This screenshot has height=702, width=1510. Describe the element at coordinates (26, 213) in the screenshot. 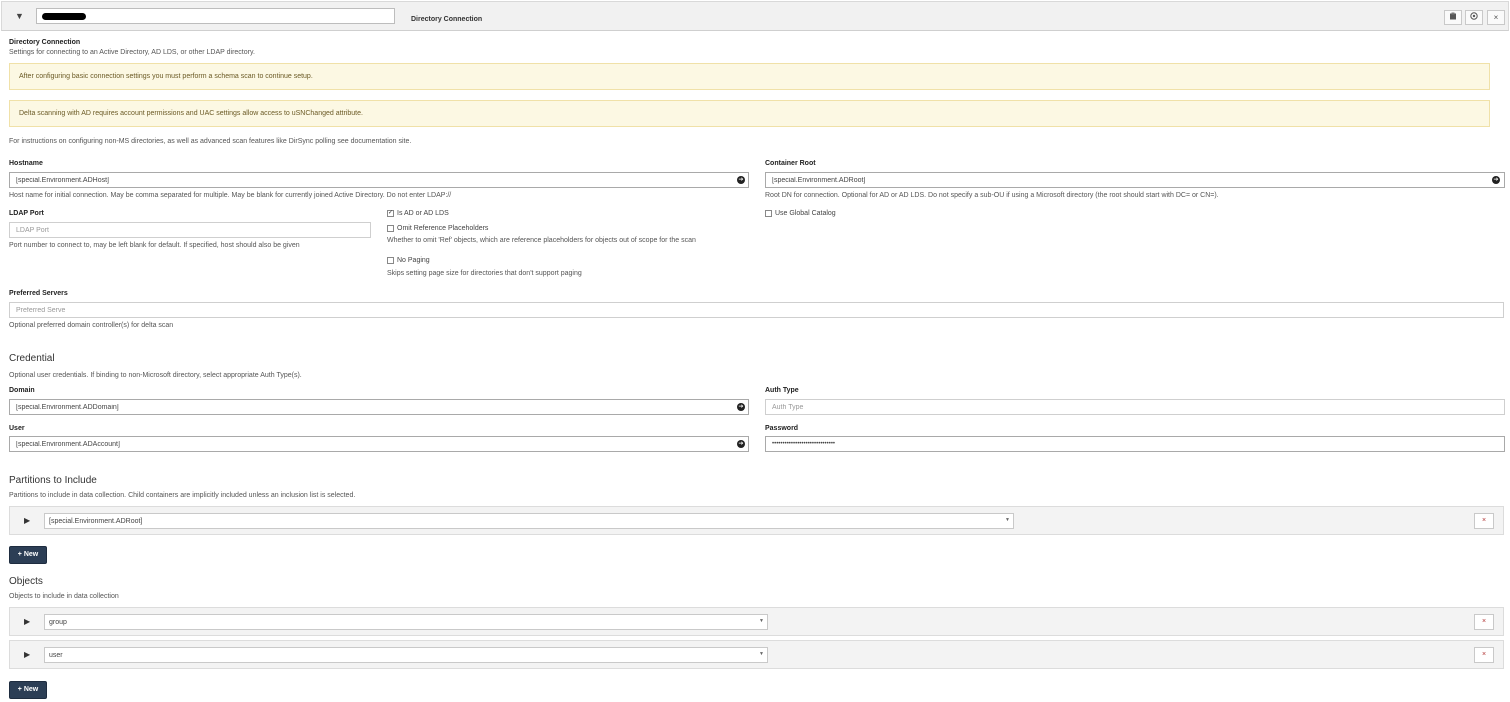

I see `ldap-port-label: LDAP Port` at that location.